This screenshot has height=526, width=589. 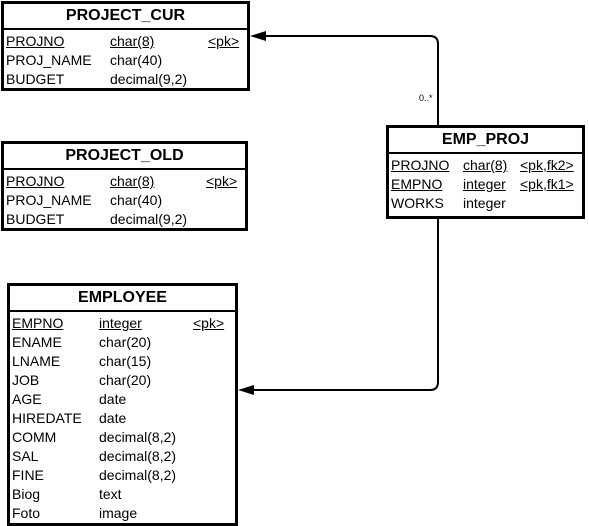 I want to click on column-type: char(15), so click(x=125, y=361).